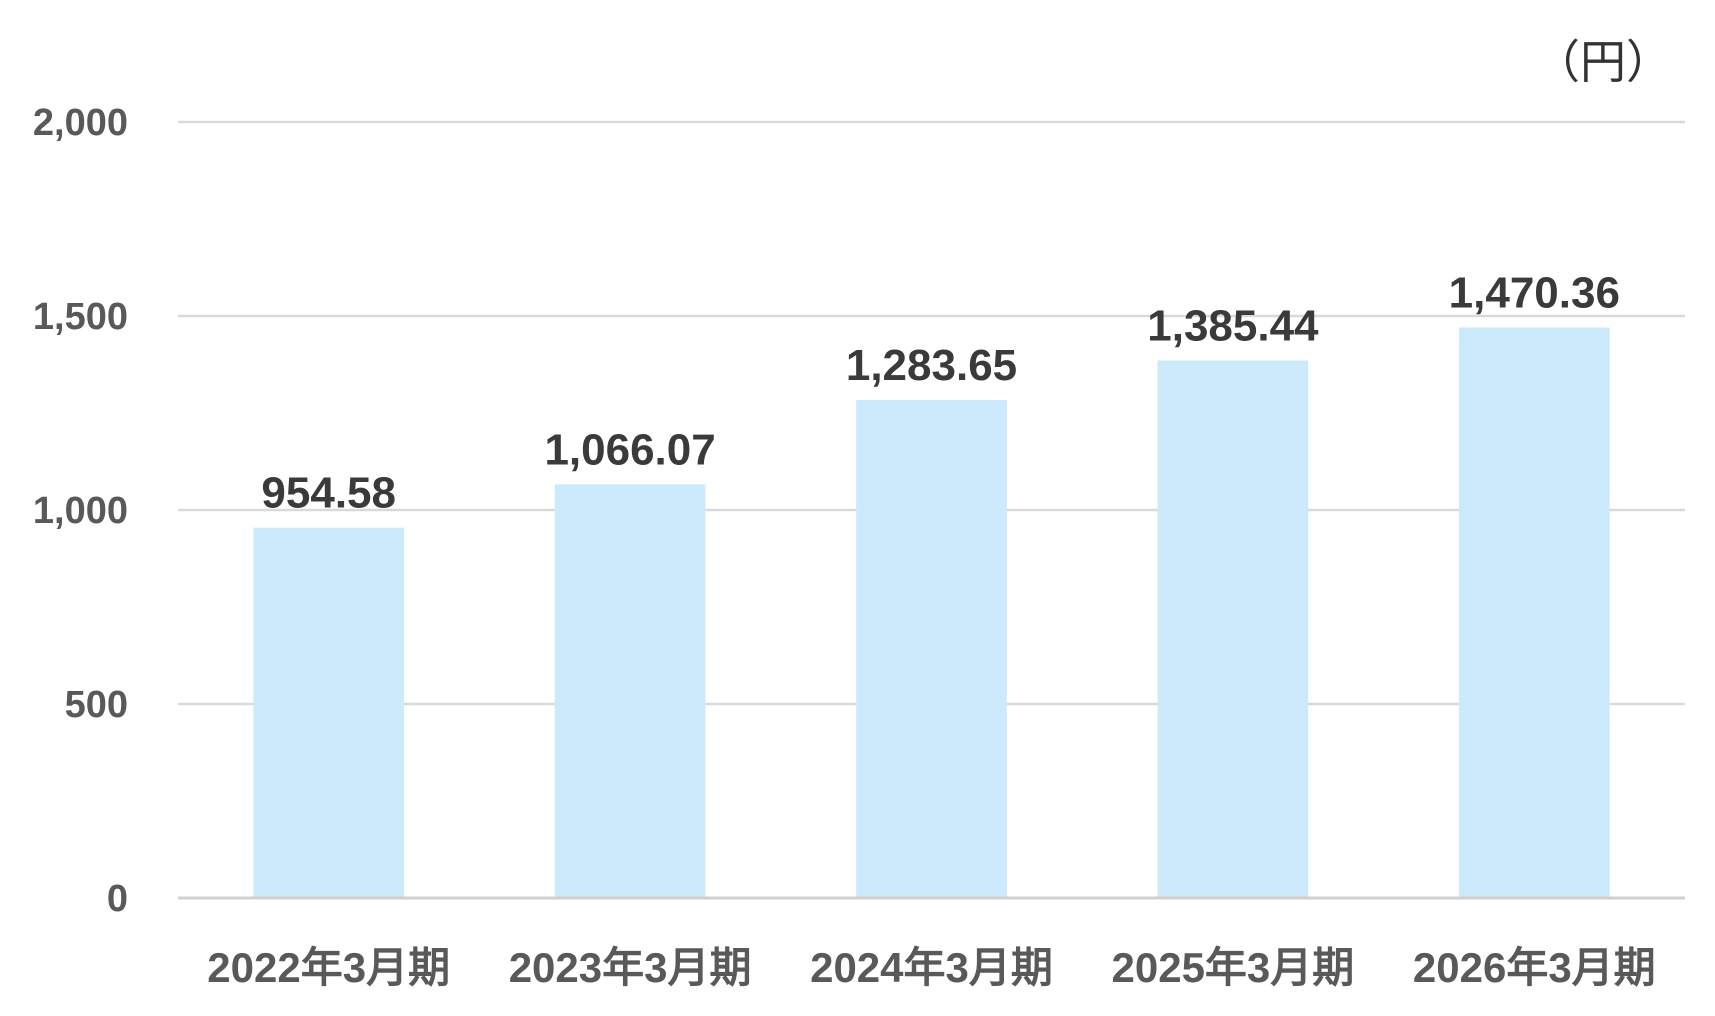 The height and width of the screenshot is (1016, 1715). I want to click on y-axis-ticks: 0 500 1,000 1,500 2,000, so click(80, 511).